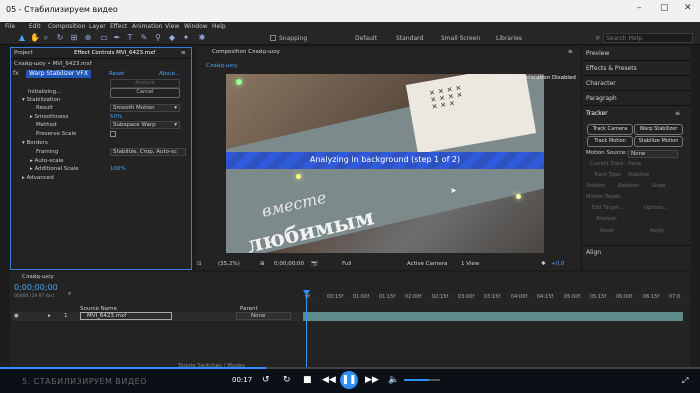 The width and height of the screenshot is (700, 393). Describe the element at coordinates (172, 38) in the screenshot. I see `eraser-tool-icon: ◆` at that location.